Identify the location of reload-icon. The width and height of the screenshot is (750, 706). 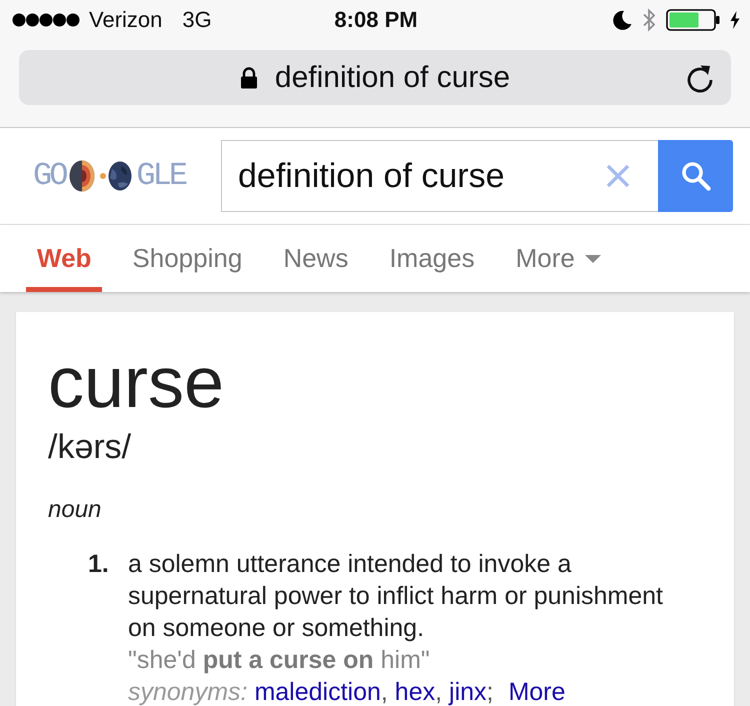
(700, 77).